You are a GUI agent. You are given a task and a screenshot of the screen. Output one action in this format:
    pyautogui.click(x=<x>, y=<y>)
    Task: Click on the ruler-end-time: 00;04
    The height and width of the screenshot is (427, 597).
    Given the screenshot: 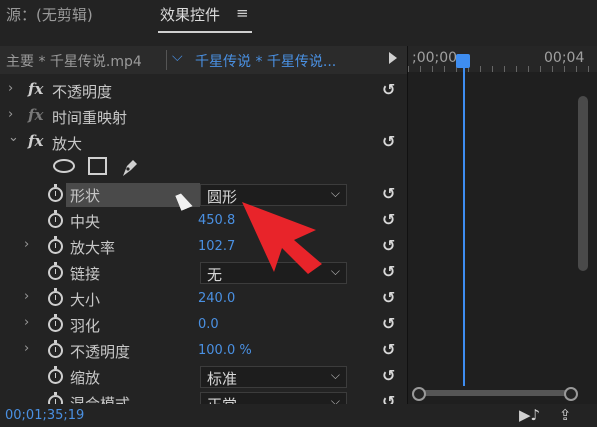 What is the action you would take?
    pyautogui.click(x=564, y=58)
    